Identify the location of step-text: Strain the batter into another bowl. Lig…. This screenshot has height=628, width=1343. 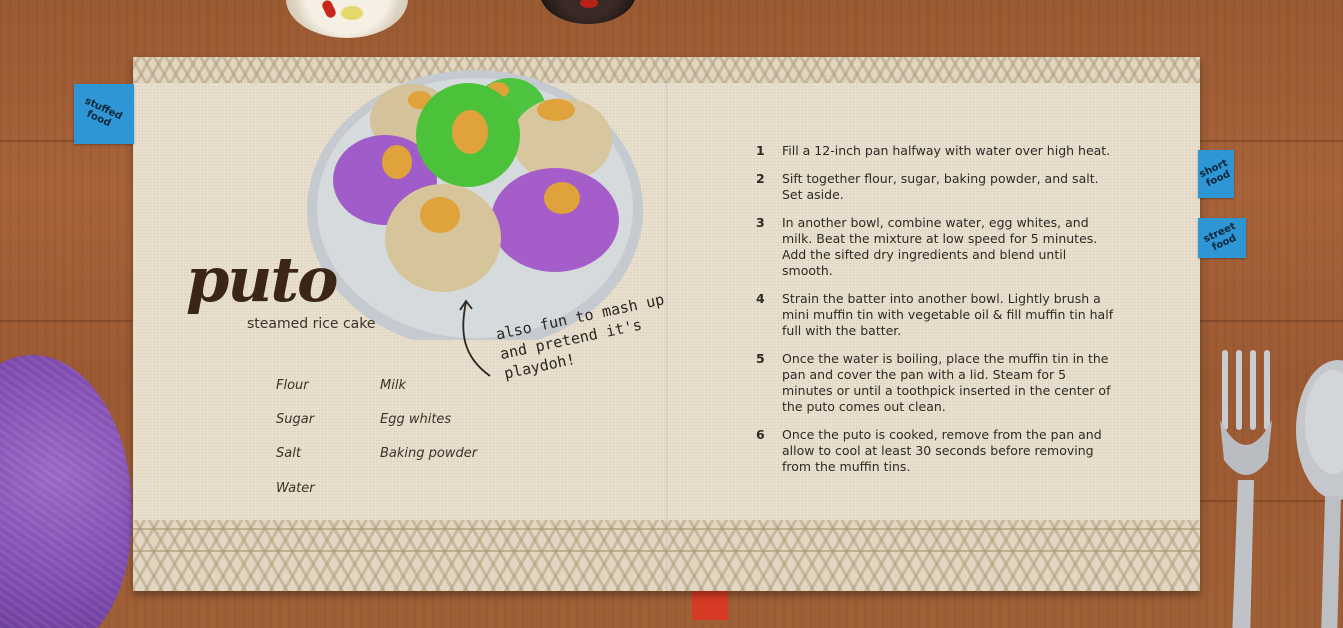
(948, 314).